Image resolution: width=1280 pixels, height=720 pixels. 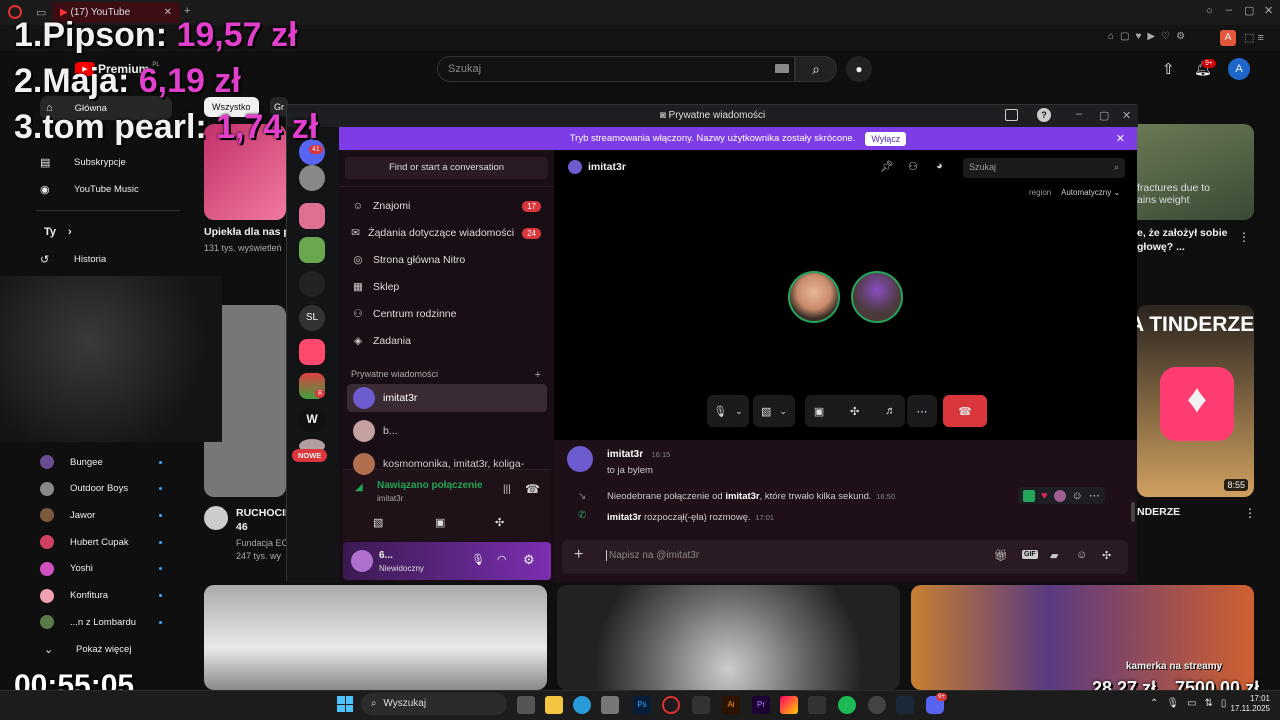 What do you see at coordinates (913, 166) in the screenshot?
I see `add-friends-icon: ⚇` at bounding box center [913, 166].